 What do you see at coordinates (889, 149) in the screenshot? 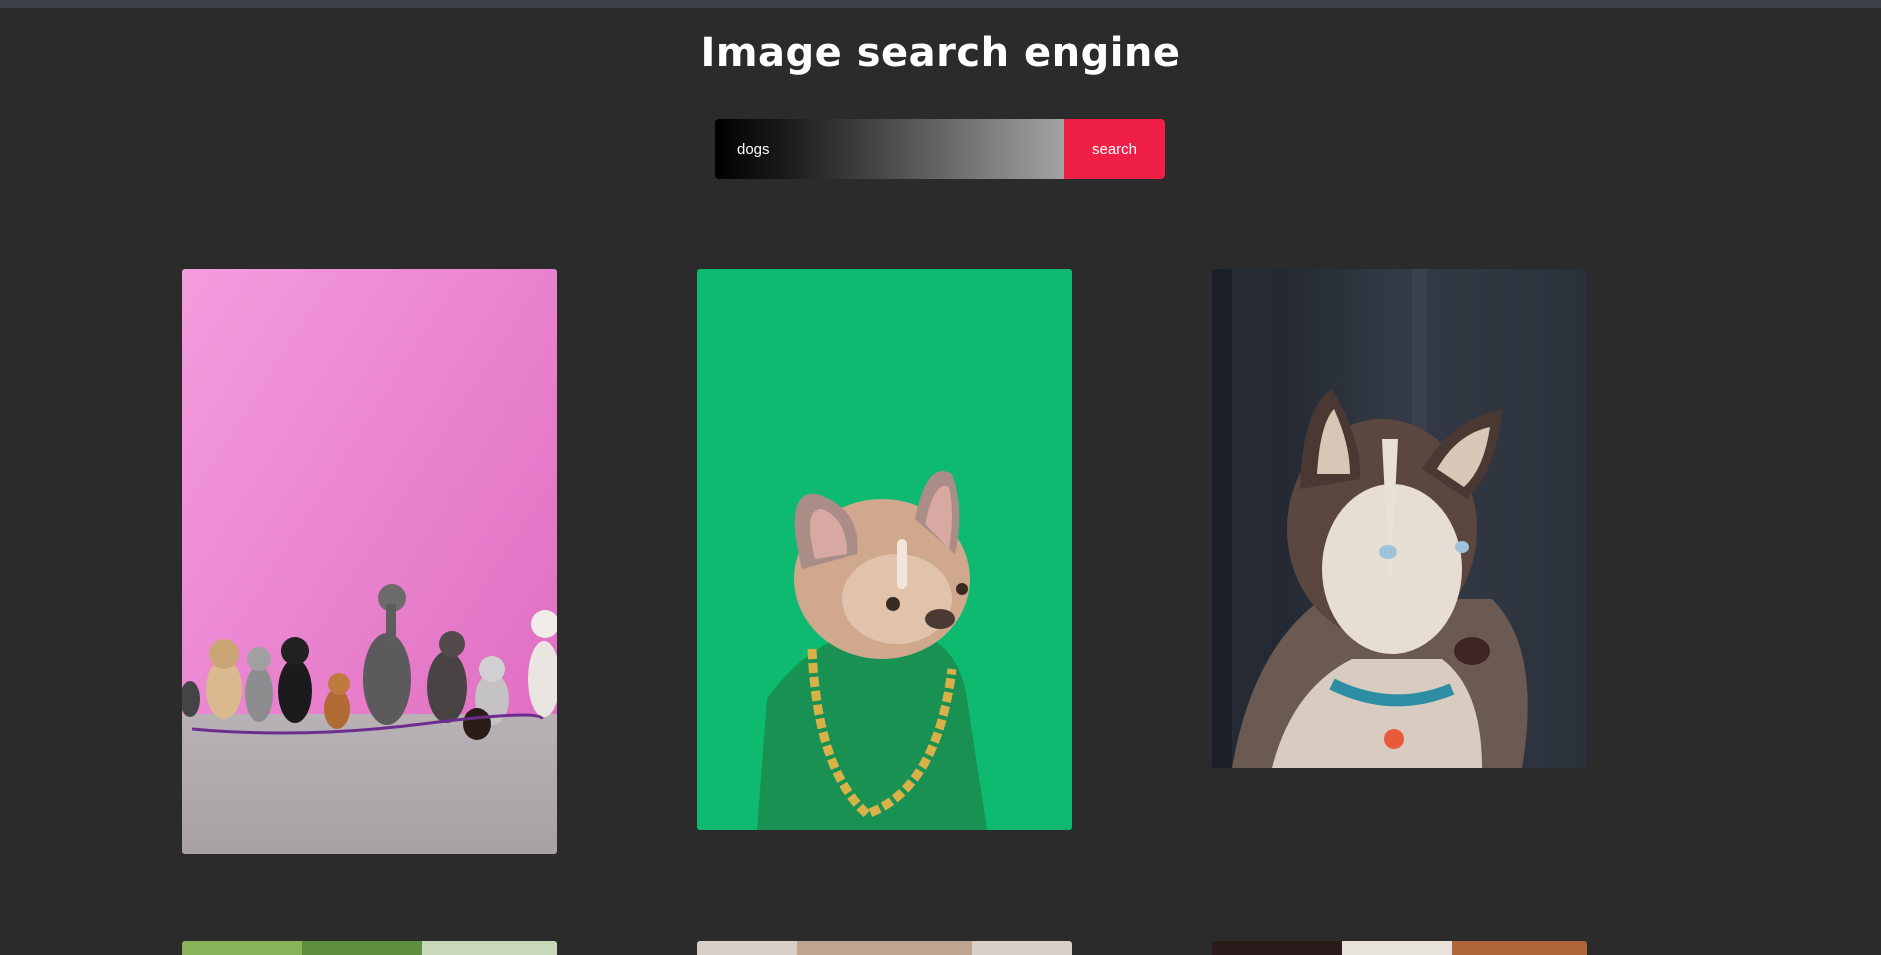
I see `search-input` at bounding box center [889, 149].